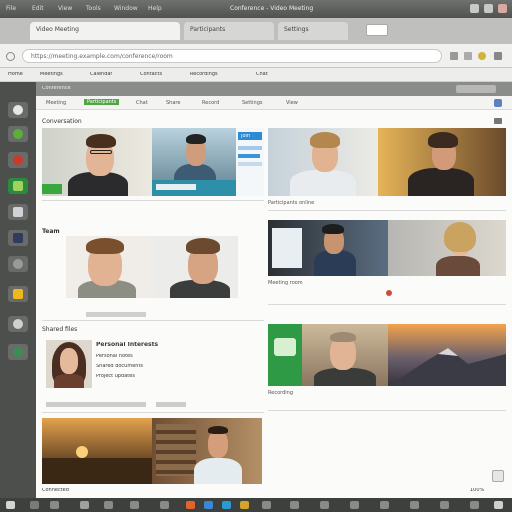 Image resolution: width=512 pixels, height=512 pixels. What do you see at coordinates (256, 505) in the screenshot?
I see `taskbar` at bounding box center [256, 505].